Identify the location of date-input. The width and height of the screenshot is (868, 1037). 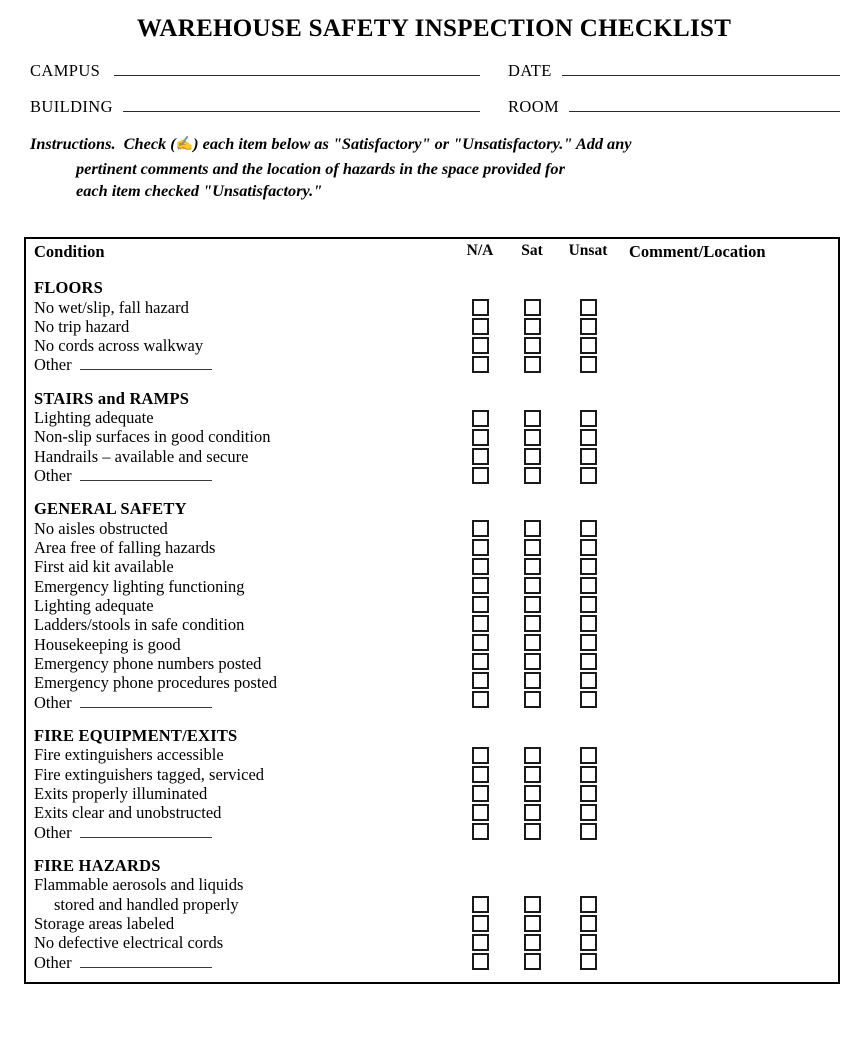
(700, 69).